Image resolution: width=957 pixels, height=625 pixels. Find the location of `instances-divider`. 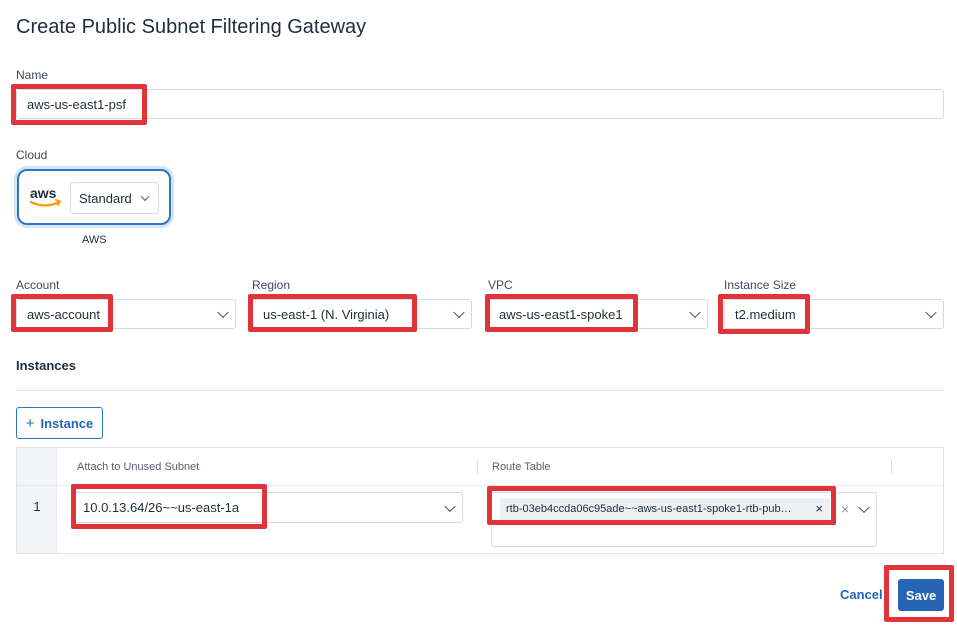

instances-divider is located at coordinates (480, 390).